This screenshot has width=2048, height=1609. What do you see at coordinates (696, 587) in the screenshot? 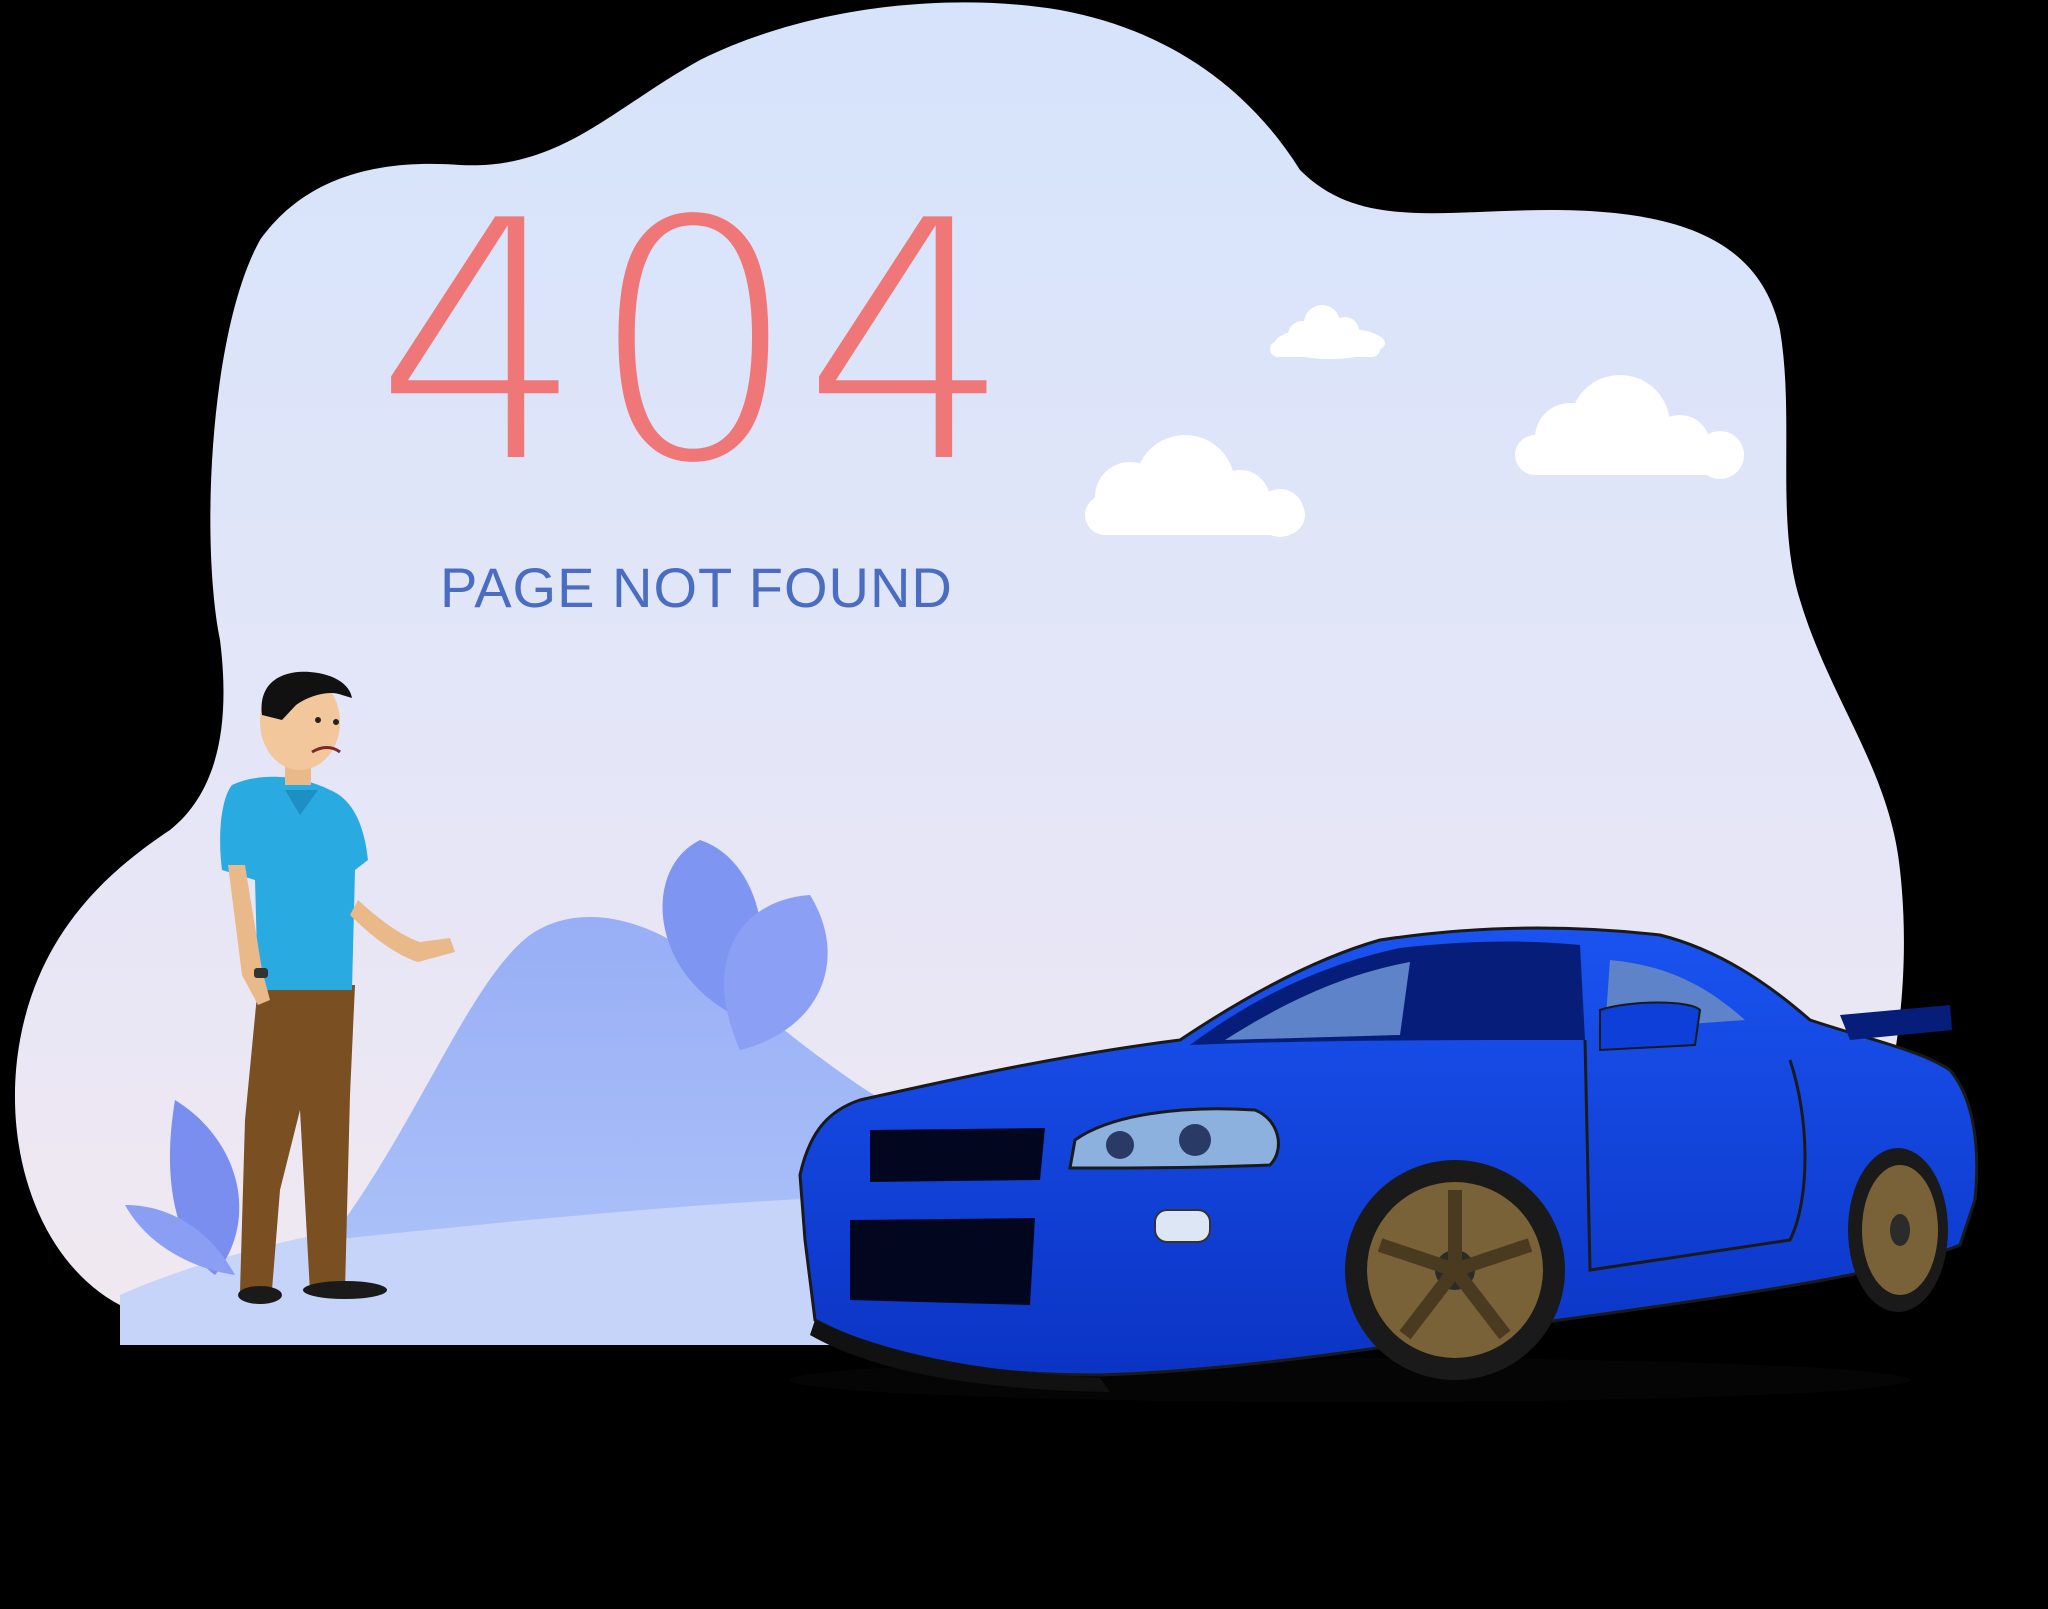
I see `error-message: PAGE NOT FOUND` at bounding box center [696, 587].